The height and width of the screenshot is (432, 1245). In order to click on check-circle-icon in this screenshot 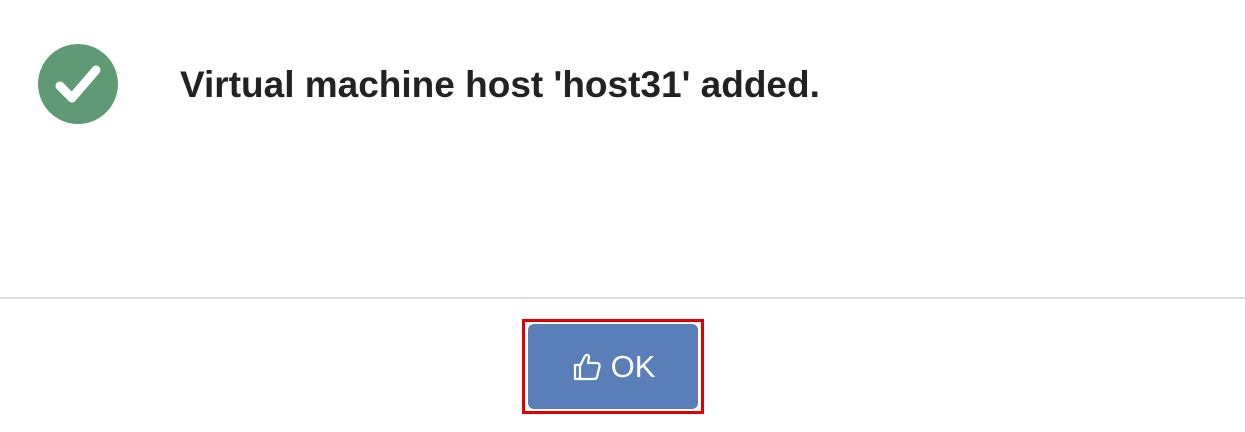, I will do `click(78, 84)`.